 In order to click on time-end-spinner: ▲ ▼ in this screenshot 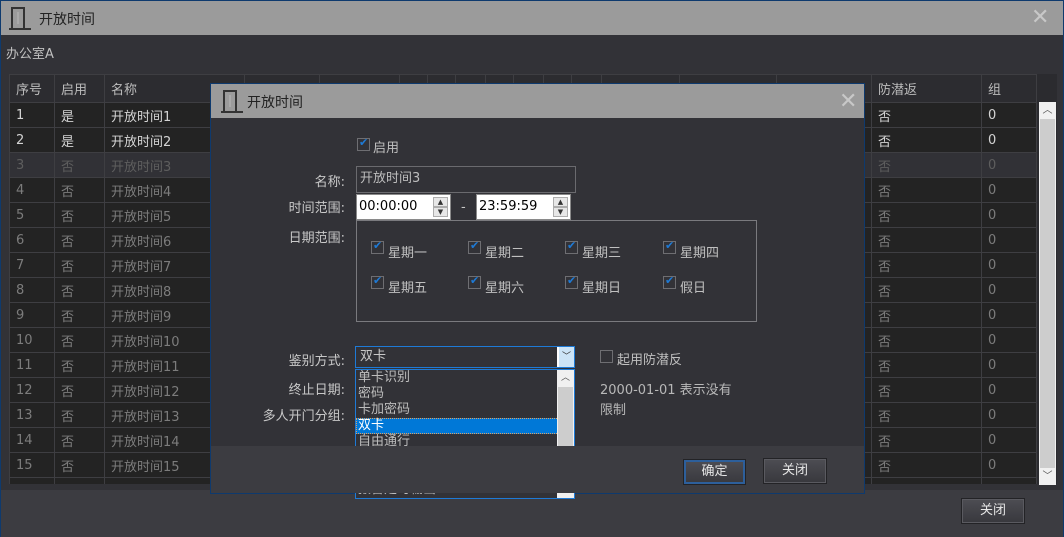, I will do `click(560, 207)`.